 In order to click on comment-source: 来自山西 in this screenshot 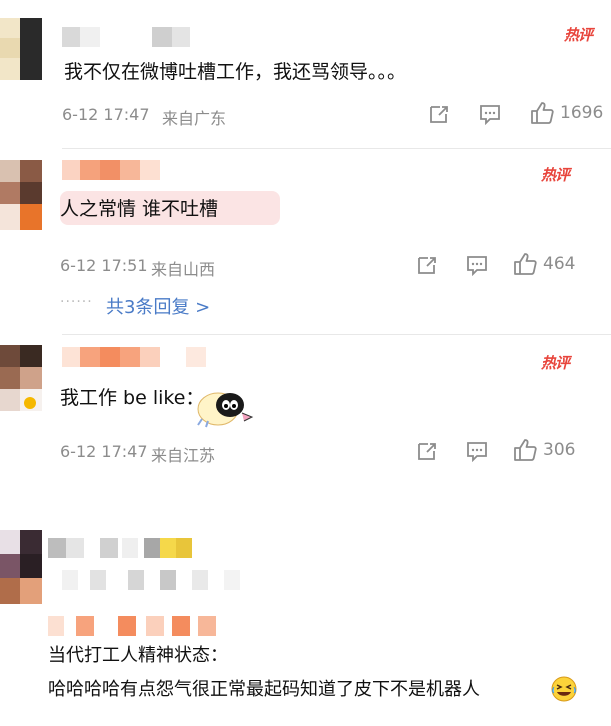, I will do `click(183, 269)`.